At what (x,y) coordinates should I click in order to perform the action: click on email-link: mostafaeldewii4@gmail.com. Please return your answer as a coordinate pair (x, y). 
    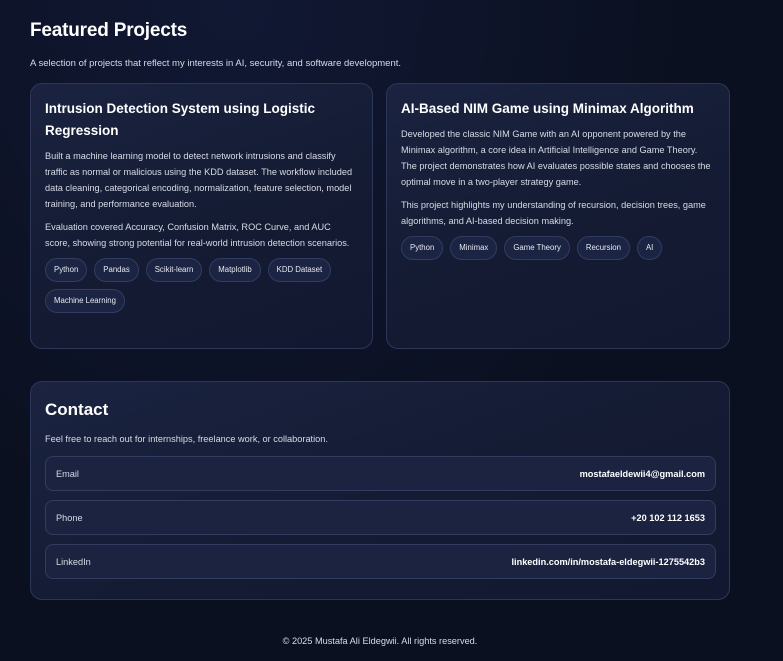
    Looking at the image, I should click on (642, 474).